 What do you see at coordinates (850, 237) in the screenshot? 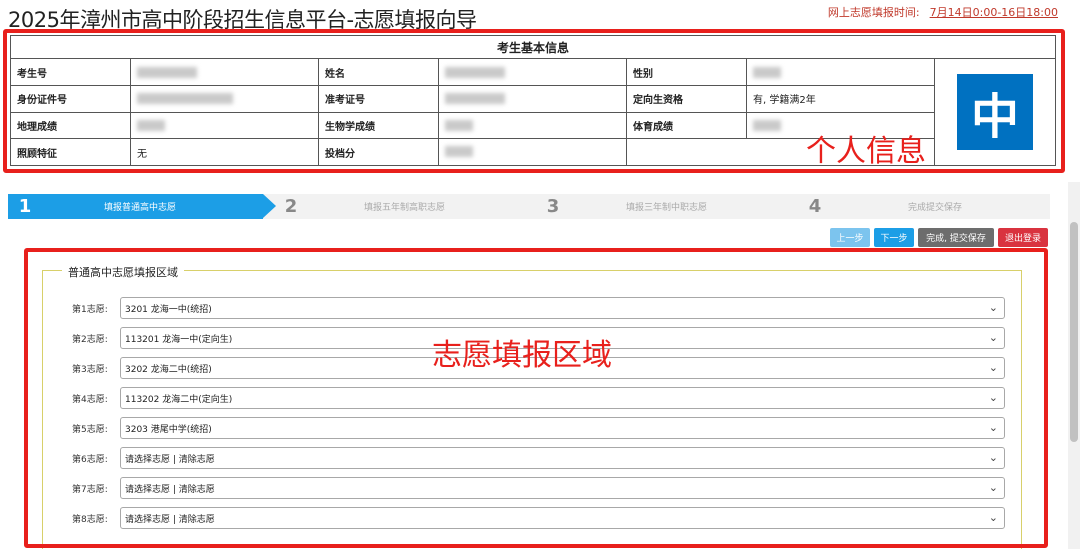
I see `prev-step-button: 上一步` at bounding box center [850, 237].